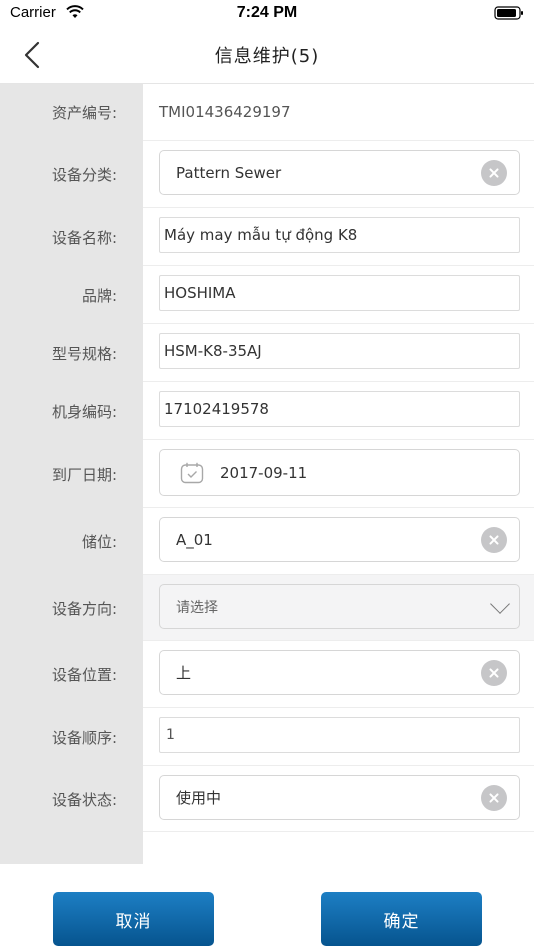 The width and height of the screenshot is (534, 950). Describe the element at coordinates (339, 172) in the screenshot. I see `category-select: Pattern Sewer` at that location.